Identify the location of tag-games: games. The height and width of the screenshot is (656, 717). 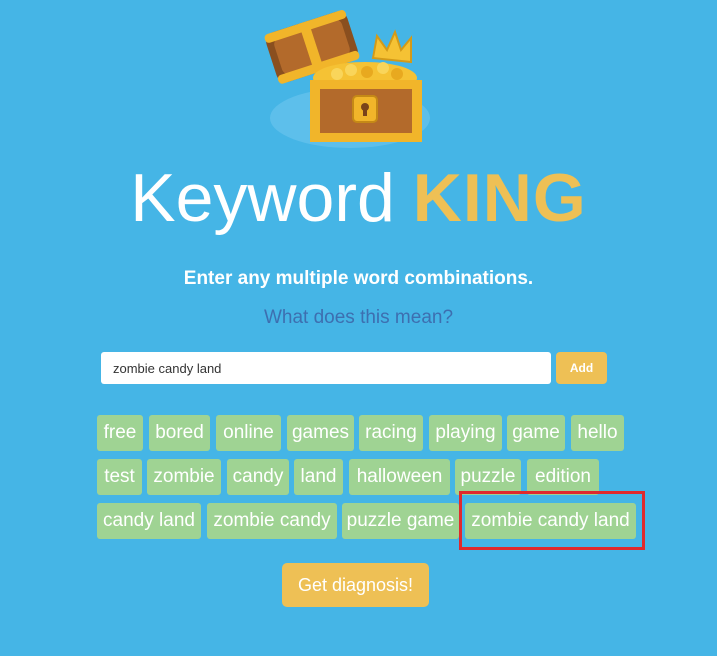
(320, 433).